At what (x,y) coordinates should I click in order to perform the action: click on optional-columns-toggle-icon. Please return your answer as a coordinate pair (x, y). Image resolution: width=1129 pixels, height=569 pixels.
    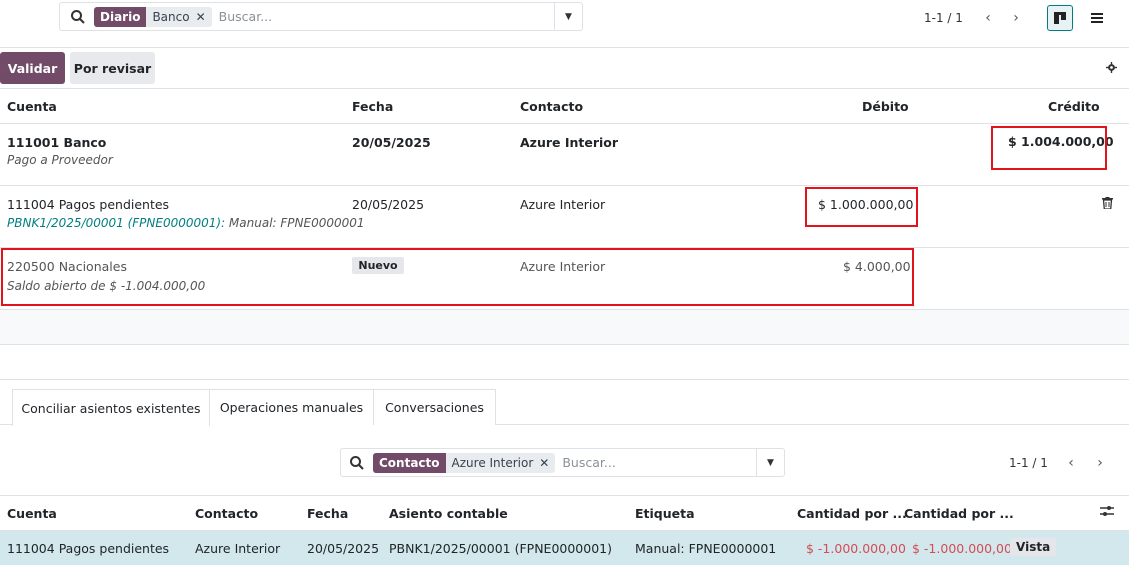
    Looking at the image, I should click on (1107, 512).